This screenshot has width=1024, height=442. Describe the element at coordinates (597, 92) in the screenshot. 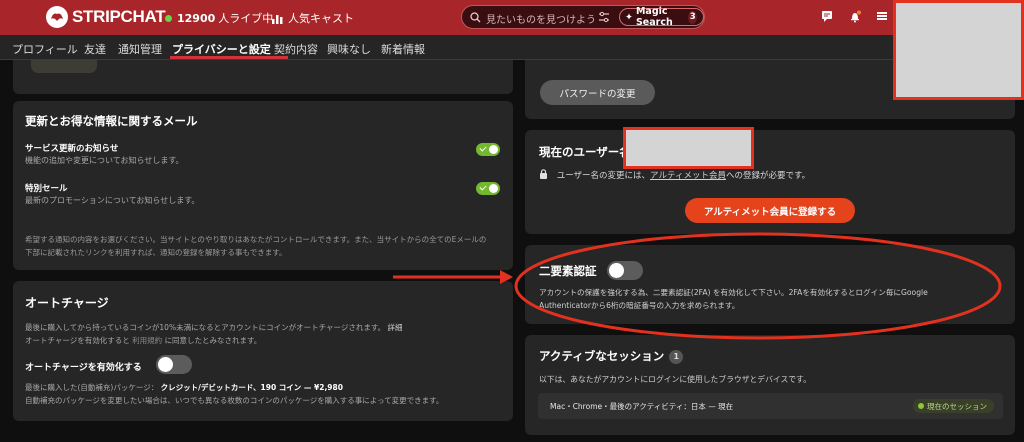

I see `change-password-button: パスワードの変更` at that location.